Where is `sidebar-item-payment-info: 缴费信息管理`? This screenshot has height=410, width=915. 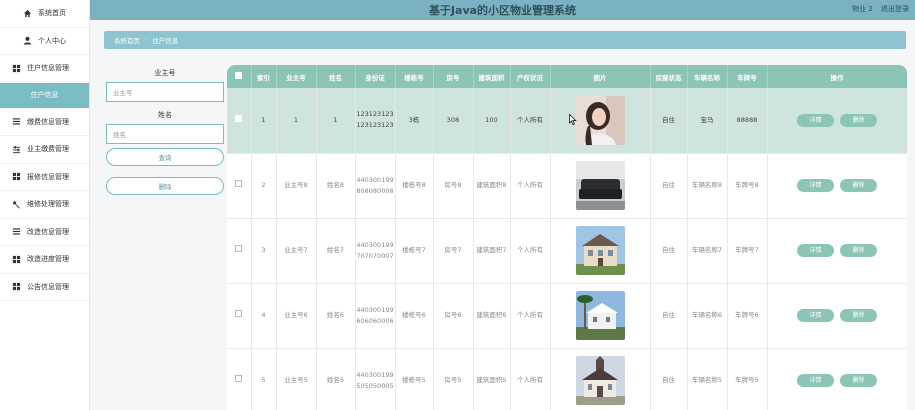 sidebar-item-payment-info: 缴费信息管理 is located at coordinates (44, 122).